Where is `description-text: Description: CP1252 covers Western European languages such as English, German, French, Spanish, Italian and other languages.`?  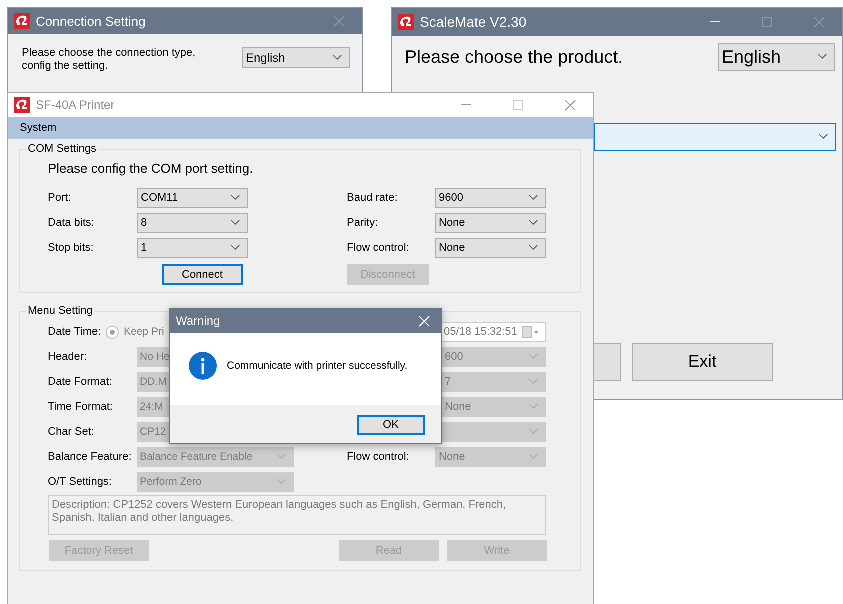 description-text: Description: CP1252 covers Western European languages such as English, German, French, Spanish, Italian and other languages. is located at coordinates (297, 515).